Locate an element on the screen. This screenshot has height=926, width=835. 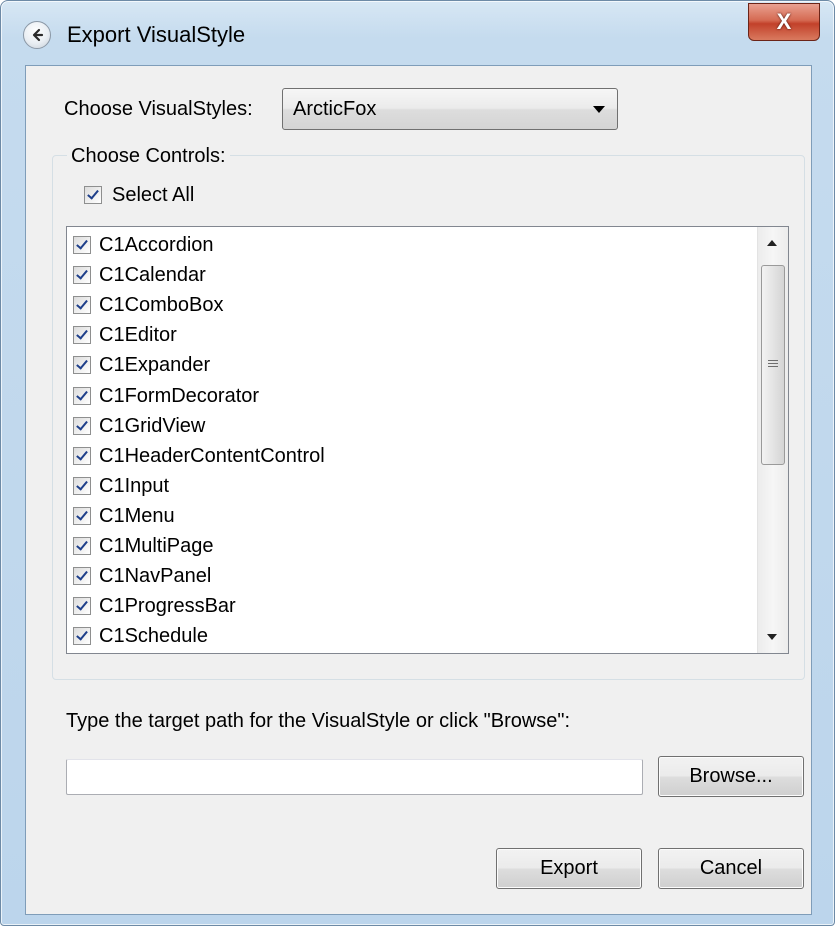
scroll-down-arrow-icon is located at coordinates (772, 637).